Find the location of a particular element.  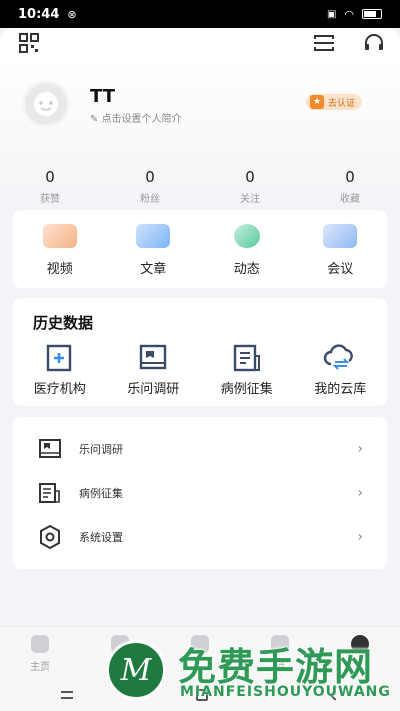

gear-icon is located at coordinates (50, 537).